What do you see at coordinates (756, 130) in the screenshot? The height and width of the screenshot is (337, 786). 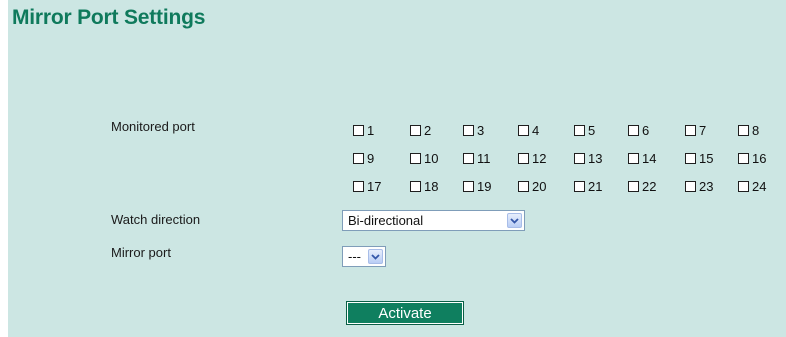 I see `port-number-label: 8` at bounding box center [756, 130].